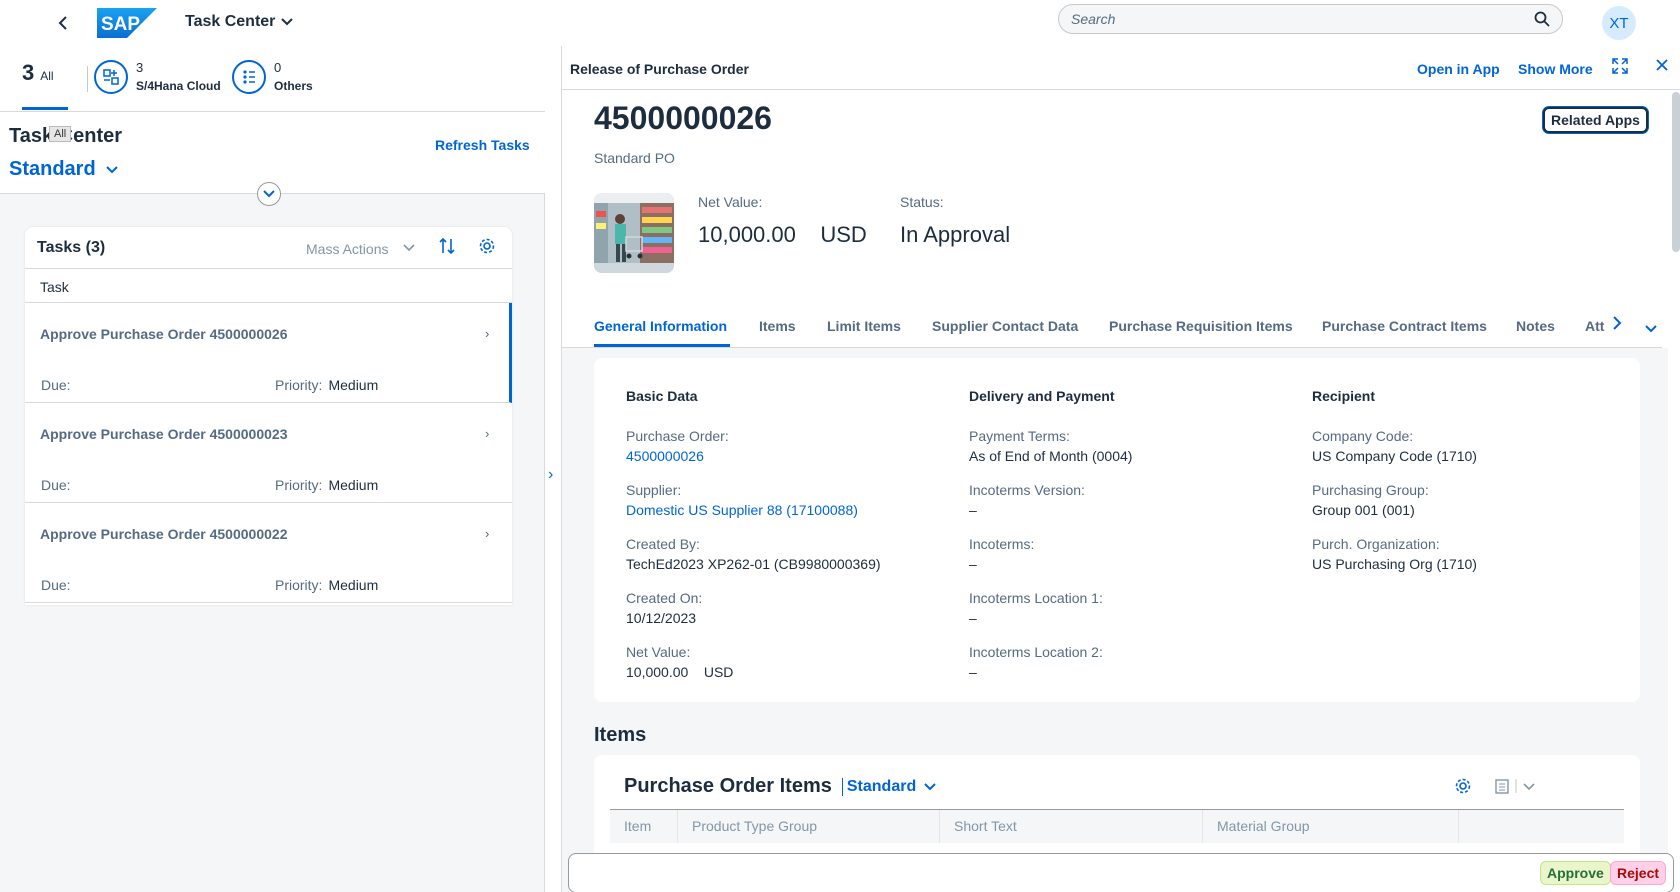 Image resolution: width=1680 pixels, height=892 pixels. I want to click on field-created-on: Created On: 10/12/2023, so click(664, 608).